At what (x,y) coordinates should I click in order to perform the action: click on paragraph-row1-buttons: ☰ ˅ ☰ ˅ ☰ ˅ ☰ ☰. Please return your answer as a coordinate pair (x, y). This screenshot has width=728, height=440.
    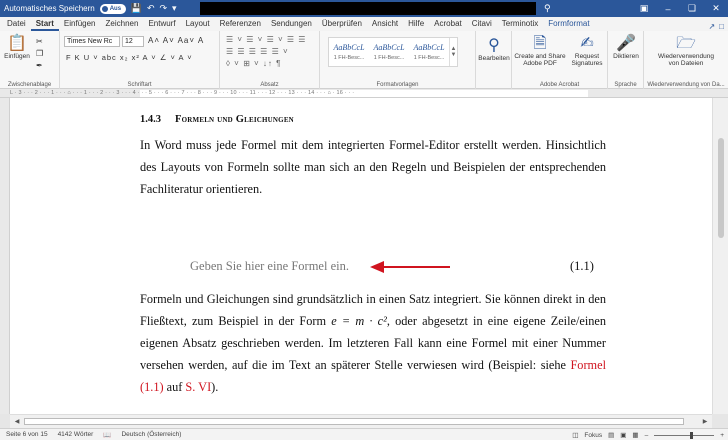
    Looking at the image, I should click on (266, 39).